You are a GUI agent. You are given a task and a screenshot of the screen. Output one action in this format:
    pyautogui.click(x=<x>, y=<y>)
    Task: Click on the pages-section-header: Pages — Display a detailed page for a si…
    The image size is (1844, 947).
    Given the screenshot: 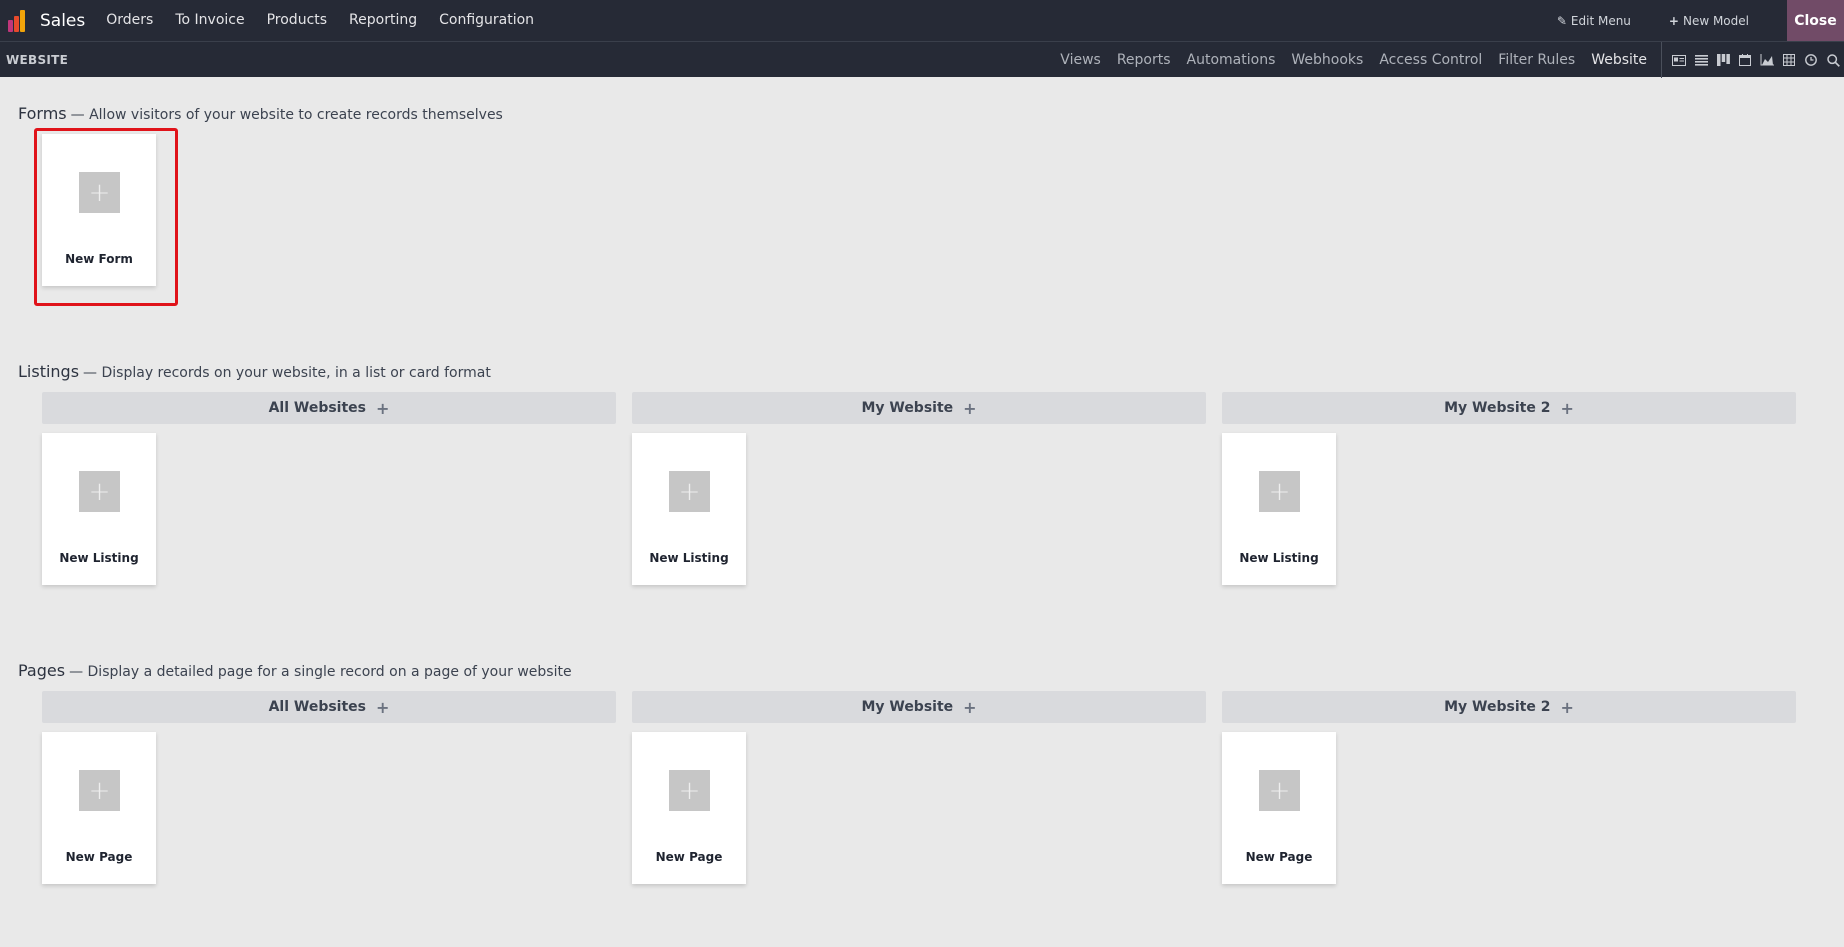 What is the action you would take?
    pyautogui.click(x=295, y=670)
    